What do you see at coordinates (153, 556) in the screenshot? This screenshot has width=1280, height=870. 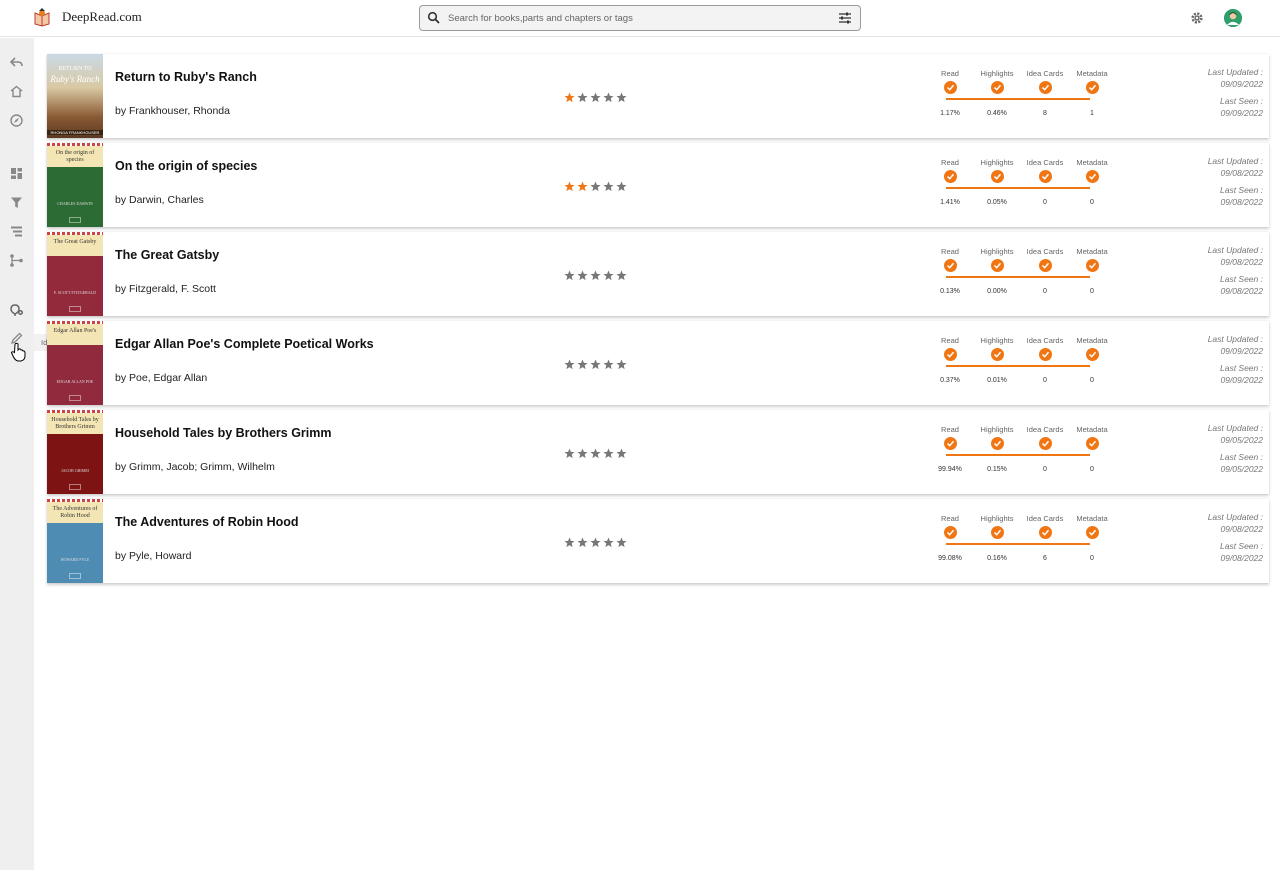 I see `book-author: by Pyle, Howard` at bounding box center [153, 556].